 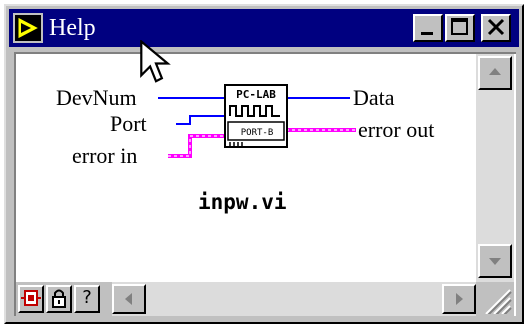 What do you see at coordinates (128, 123) in the screenshot?
I see `input-port-label: Port` at bounding box center [128, 123].